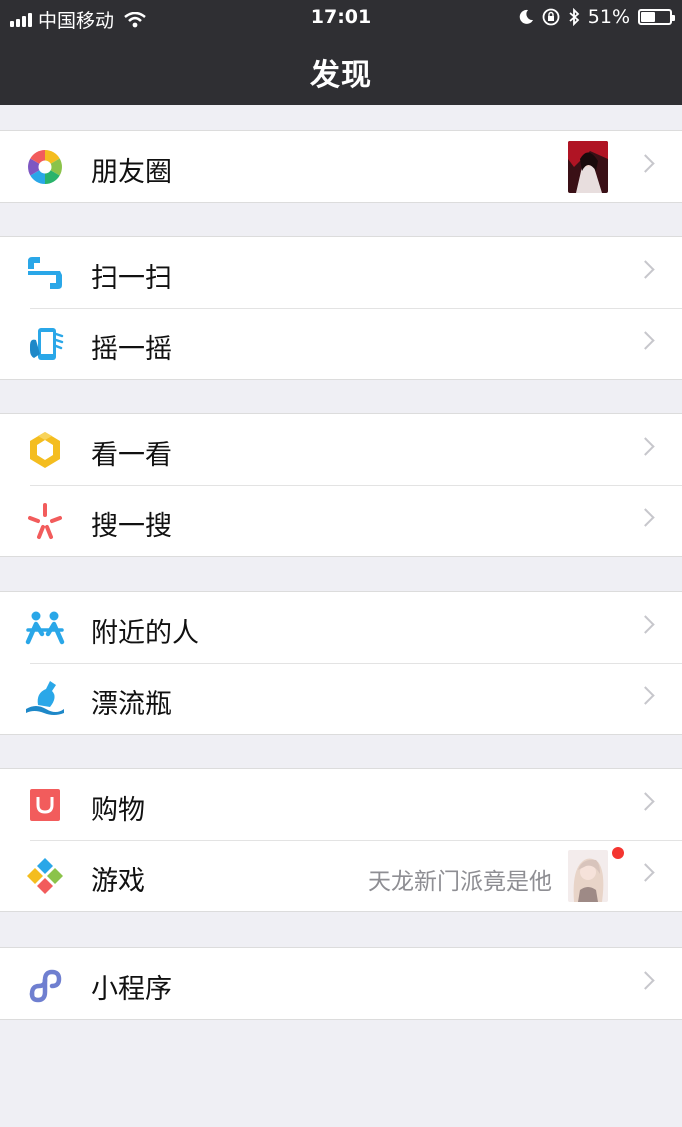 Image resolution: width=682 pixels, height=1127 pixels. What do you see at coordinates (341, 52) in the screenshot?
I see `header-bar: 中国移动 17:01 51% 发现` at bounding box center [341, 52].